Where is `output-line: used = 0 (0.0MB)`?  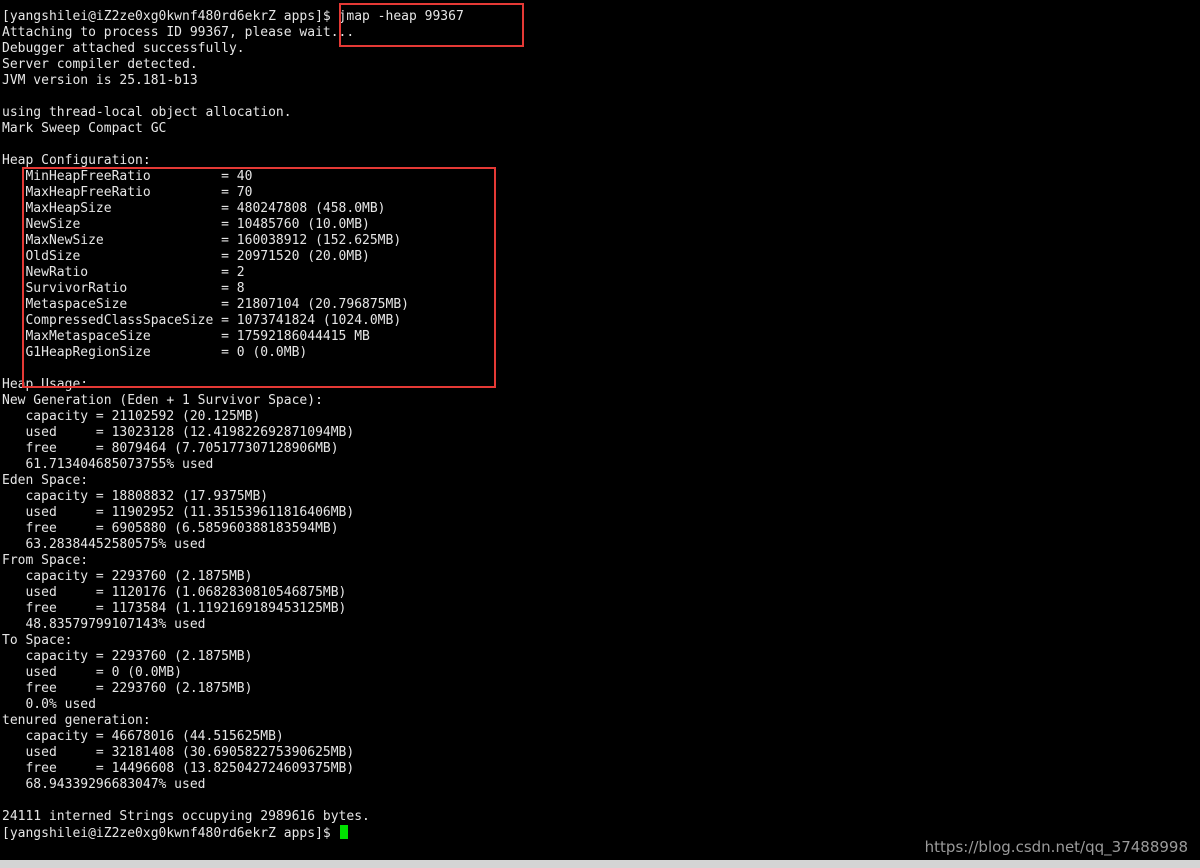
output-line: used = 0 (0.0MB) is located at coordinates (92, 672).